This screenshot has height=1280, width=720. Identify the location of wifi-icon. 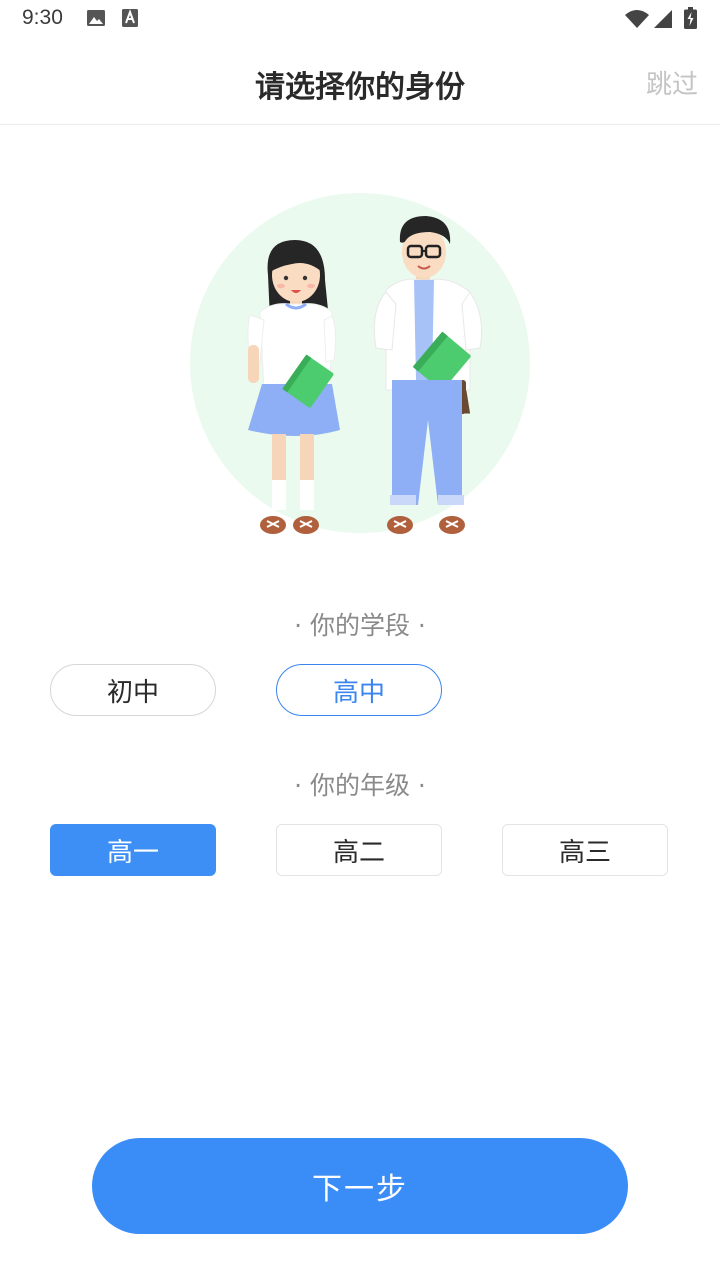
(637, 21).